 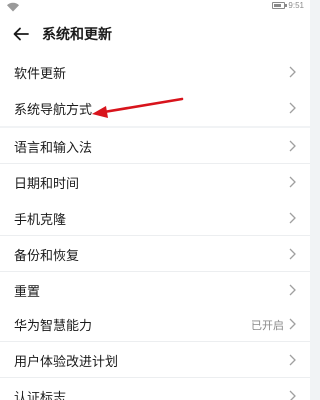 I want to click on list-item-label: 备份和恢复, so click(x=47, y=256).